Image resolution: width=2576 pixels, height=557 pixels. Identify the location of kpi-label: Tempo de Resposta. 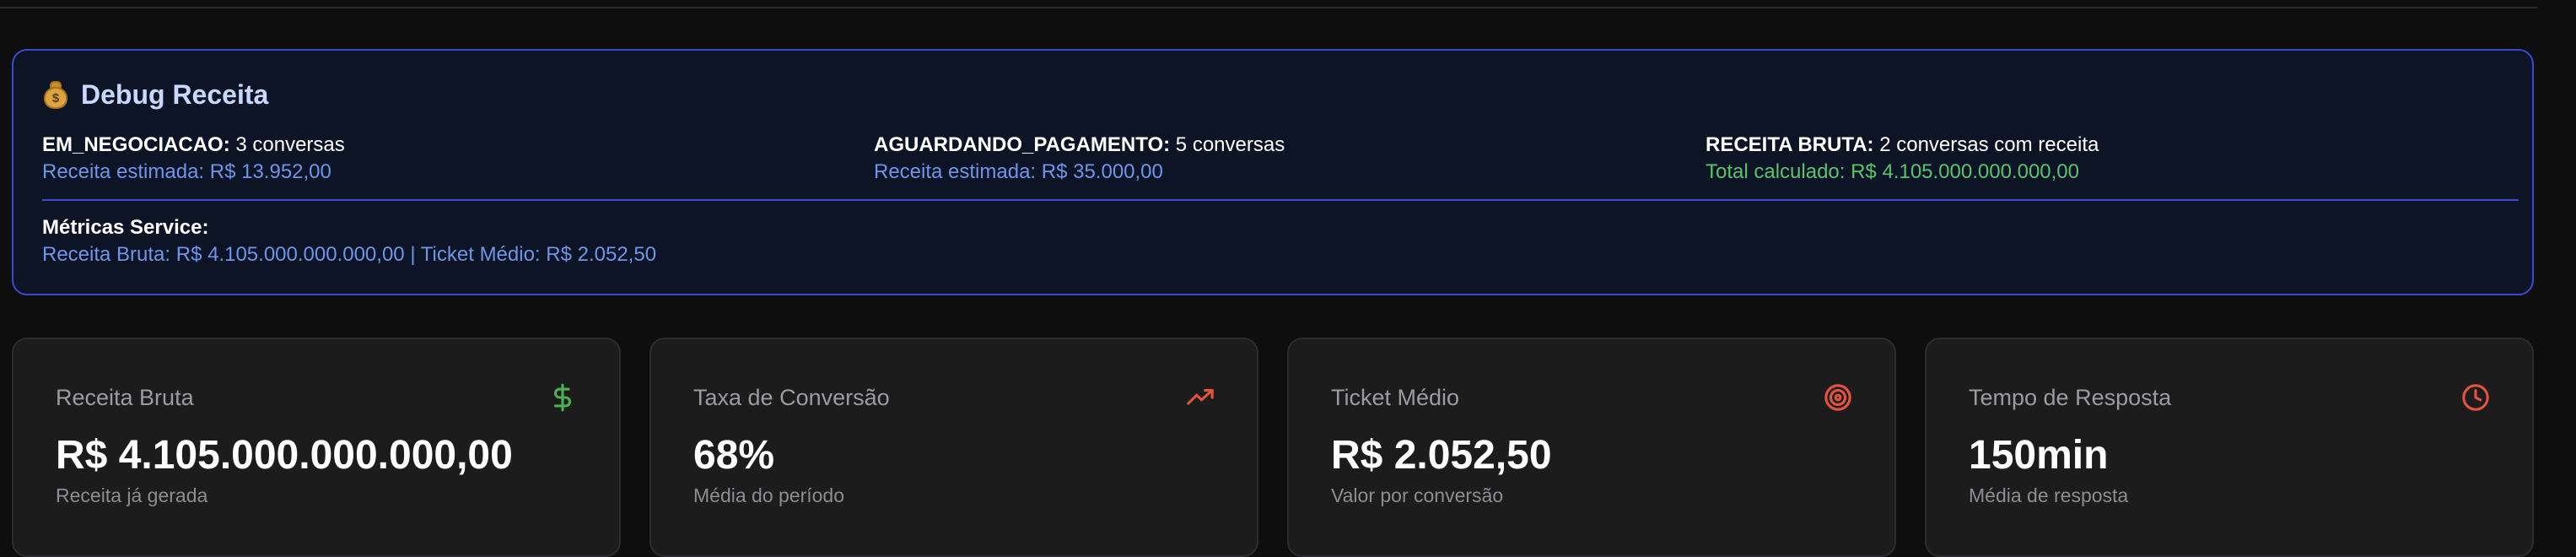
(2070, 397).